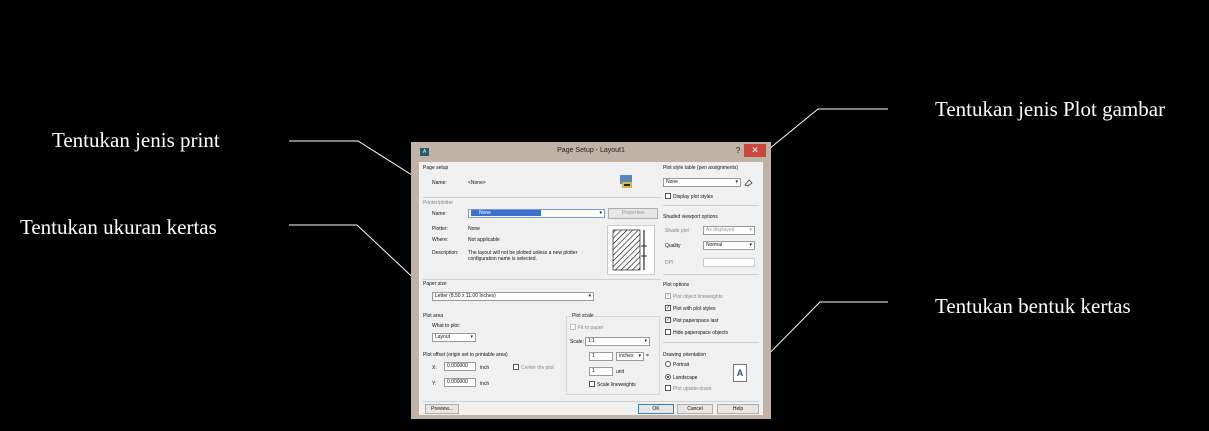 Image resolution: width=1209 pixels, height=431 pixels. Describe the element at coordinates (617, 341) in the screenshot. I see `scale-select: 1:1 ▾` at that location.